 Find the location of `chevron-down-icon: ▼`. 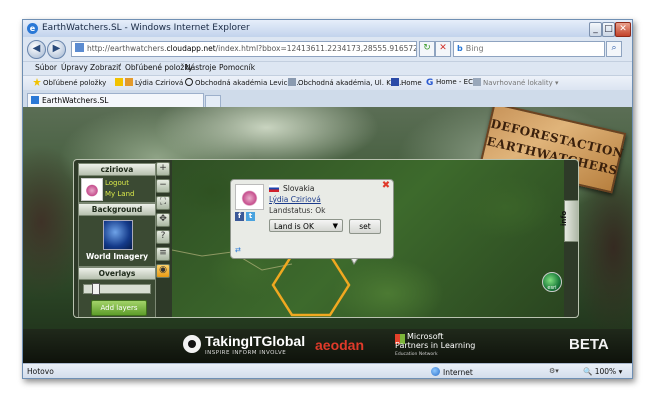

chevron-down-icon: ▼ is located at coordinates (335, 226).